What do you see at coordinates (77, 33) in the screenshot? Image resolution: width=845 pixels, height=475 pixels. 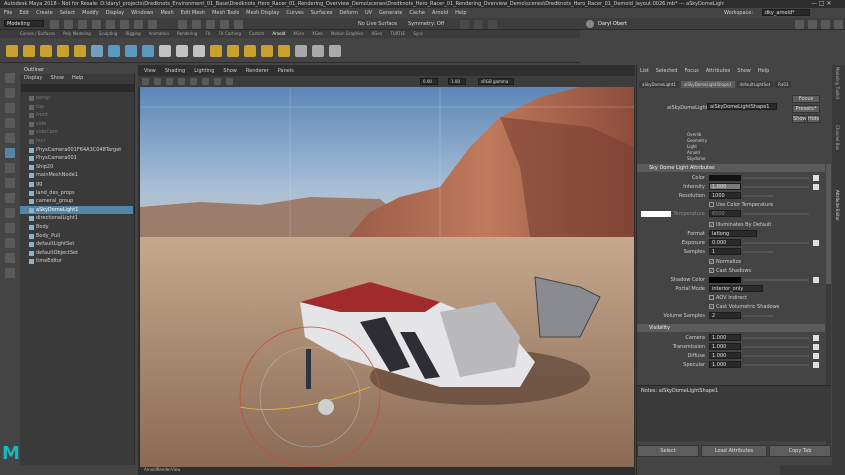 I see `shelf-tab: Poly Modeling` at bounding box center [77, 33].